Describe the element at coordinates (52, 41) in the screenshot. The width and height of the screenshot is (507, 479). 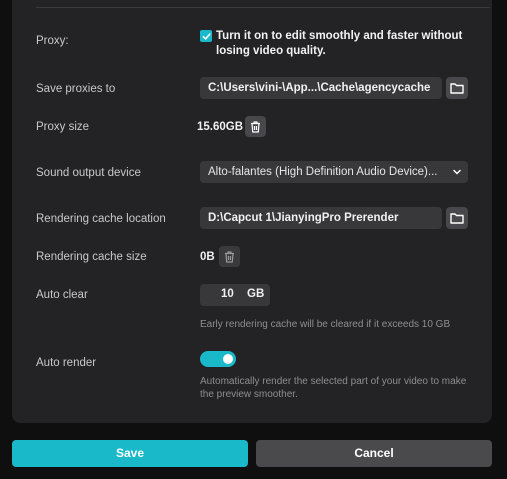
I see `proxy-label: Proxy:` at that location.